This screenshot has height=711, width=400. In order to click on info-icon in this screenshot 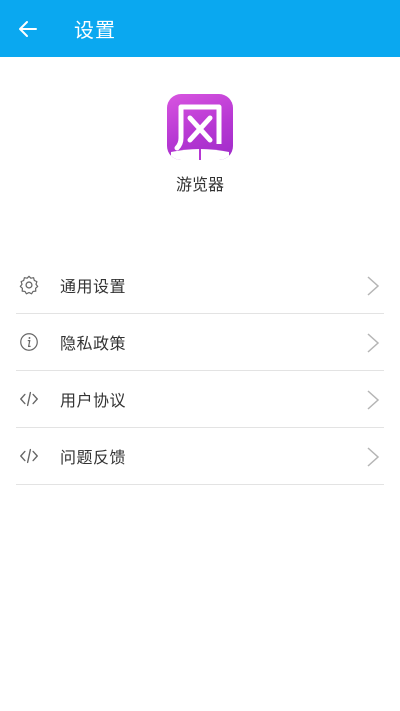, I will do `click(29, 342)`.